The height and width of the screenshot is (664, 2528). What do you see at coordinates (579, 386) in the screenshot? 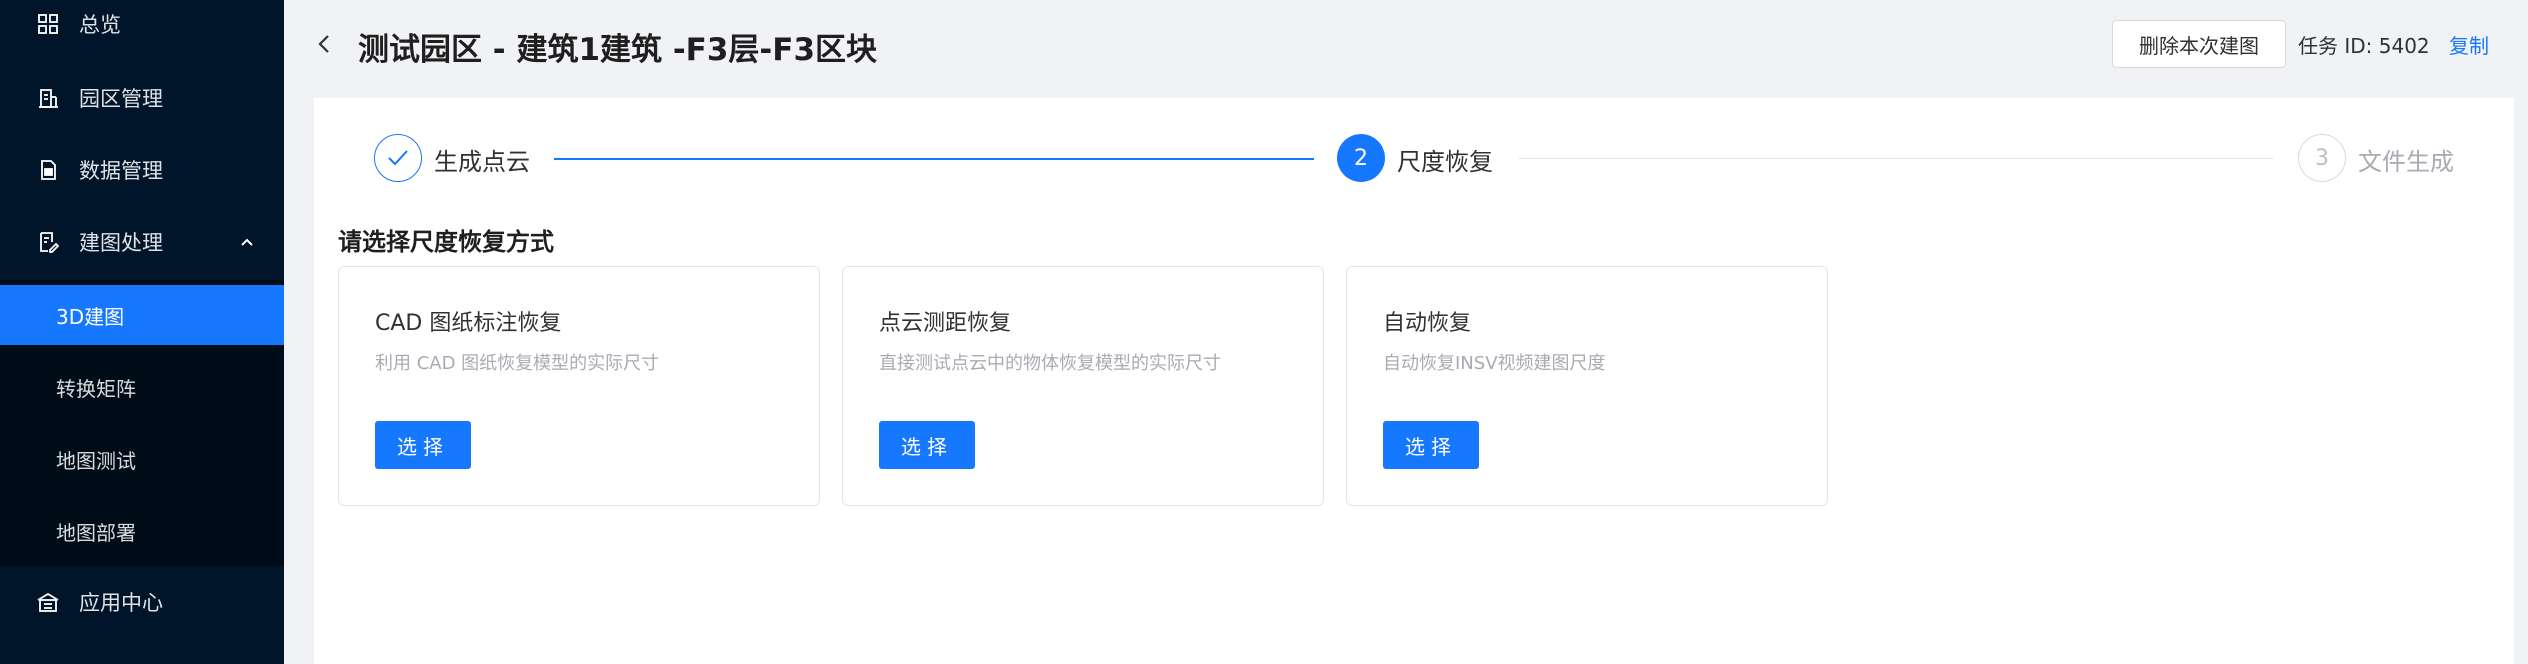
I see `option-card-cad: CAD 图纸标注恢复 利用 CAD 图纸恢复模型的实际尺寸 选择` at bounding box center [579, 386].